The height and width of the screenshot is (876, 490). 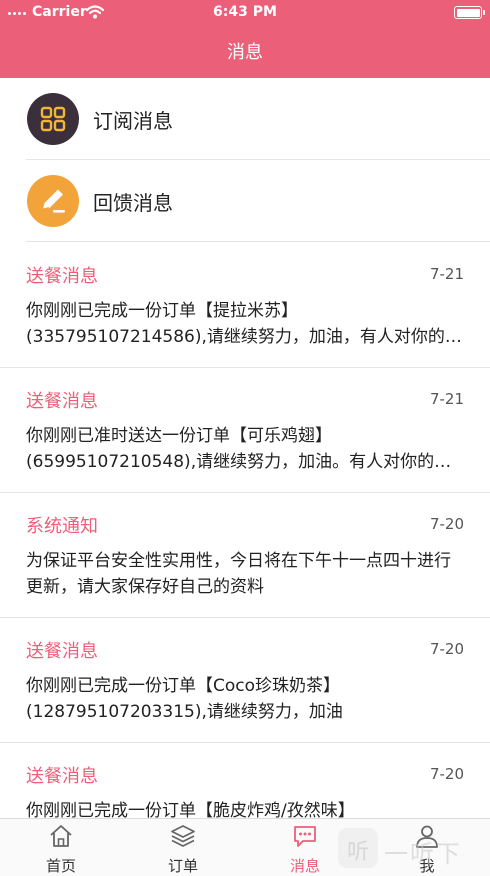 What do you see at coordinates (53, 119) in the screenshot?
I see `grid-icon` at bounding box center [53, 119].